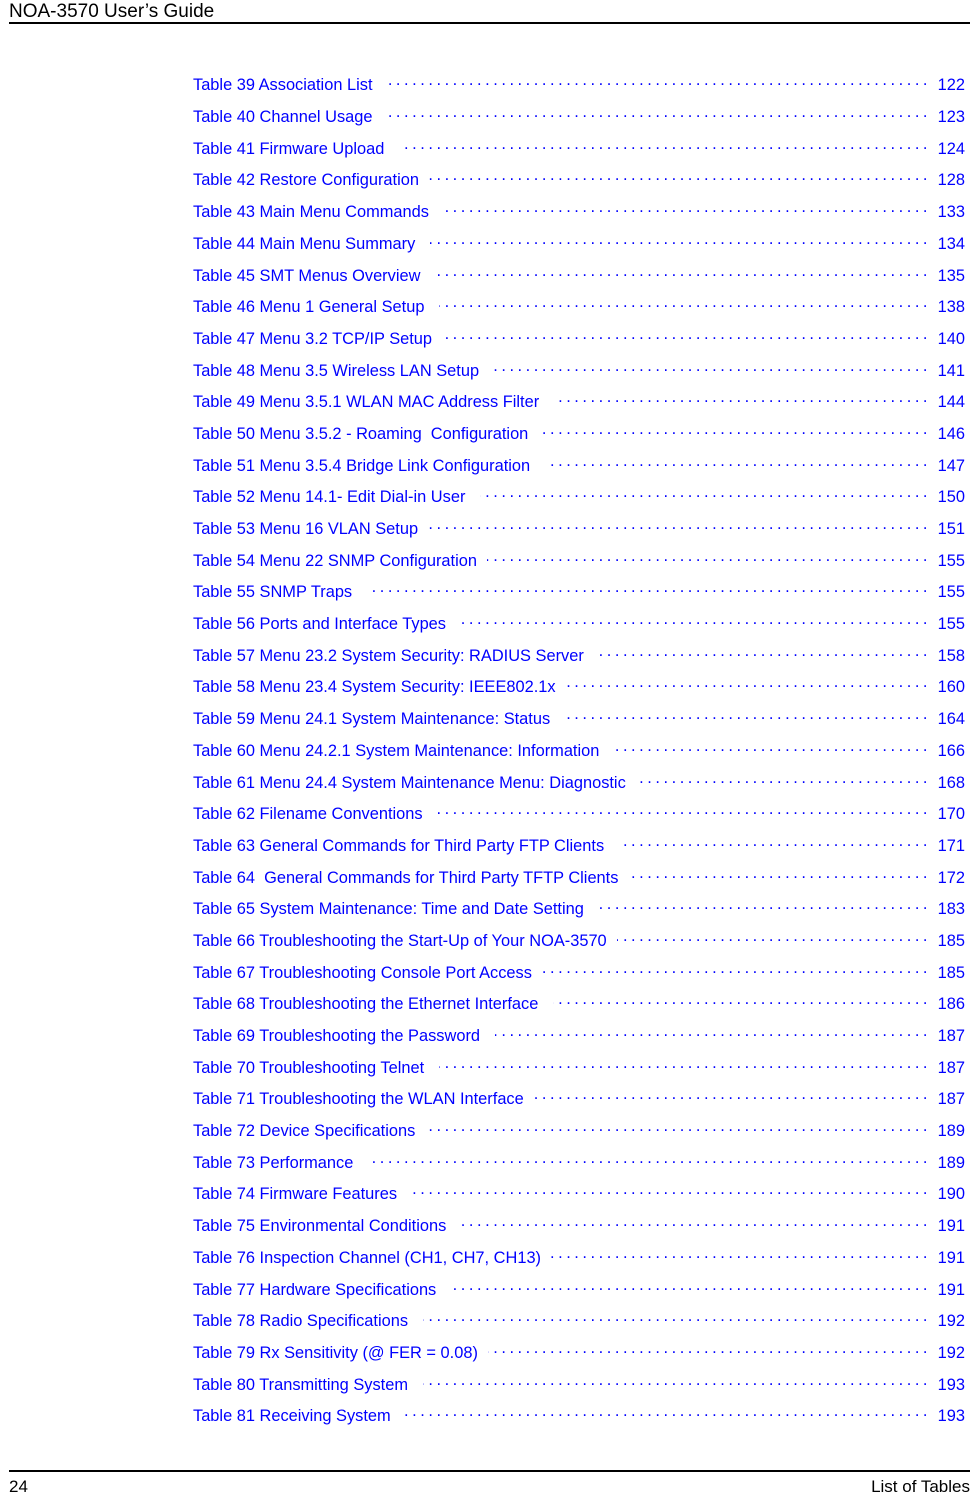  I want to click on toc-entry: Table 73 Performance 189, so click(579, 1167).